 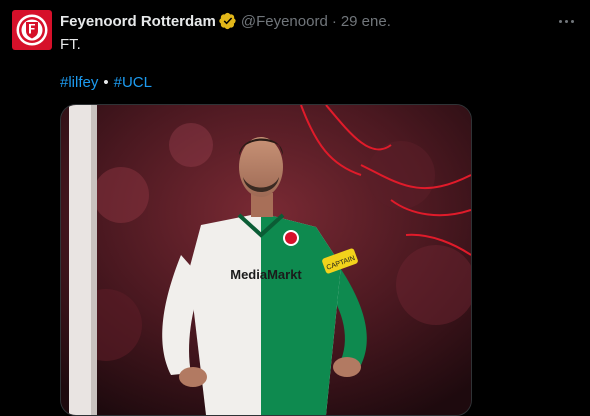 I want to click on jersey-sponsor: MediaMarkt, so click(x=266, y=274).